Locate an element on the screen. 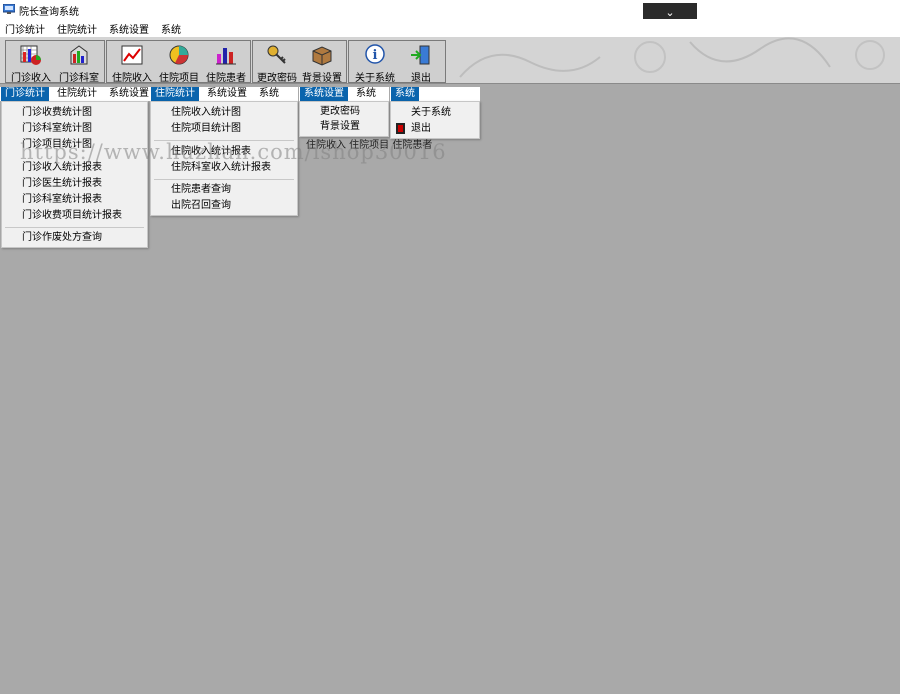 The image size is (900, 694). svg-text: i is located at coordinates (375, 55).